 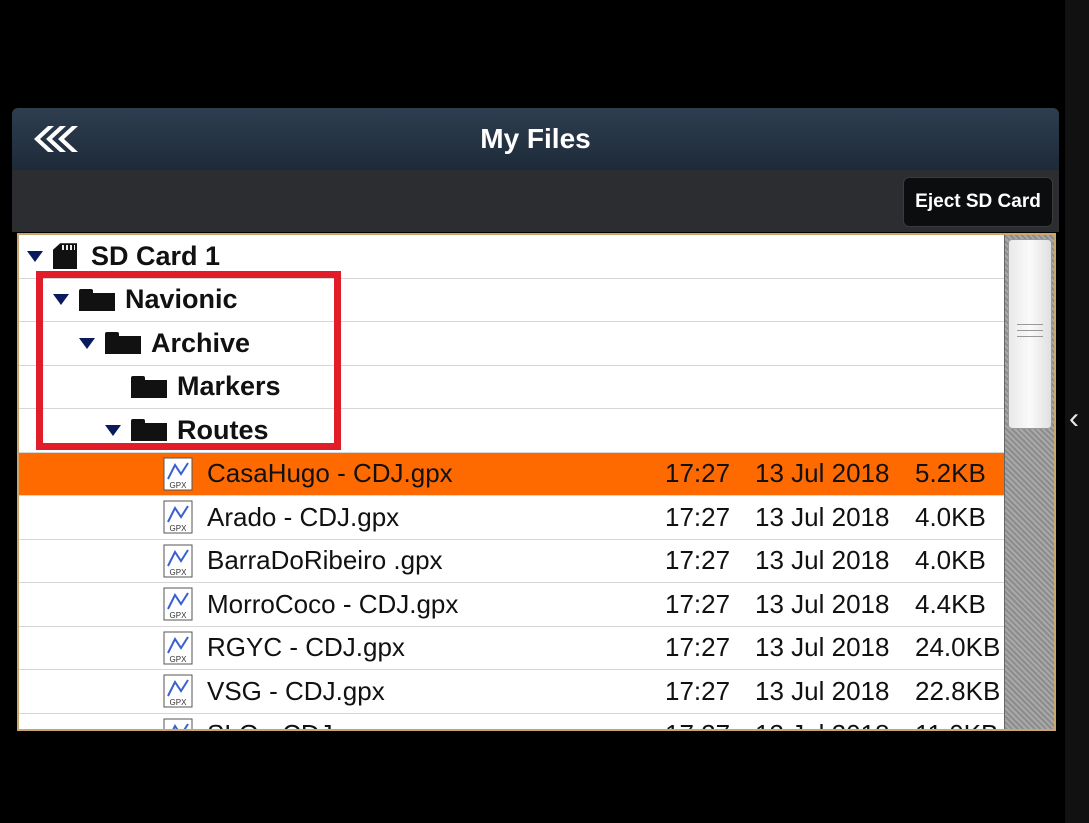 What do you see at coordinates (958, 647) in the screenshot?
I see `file-size: 24.0KB` at bounding box center [958, 647].